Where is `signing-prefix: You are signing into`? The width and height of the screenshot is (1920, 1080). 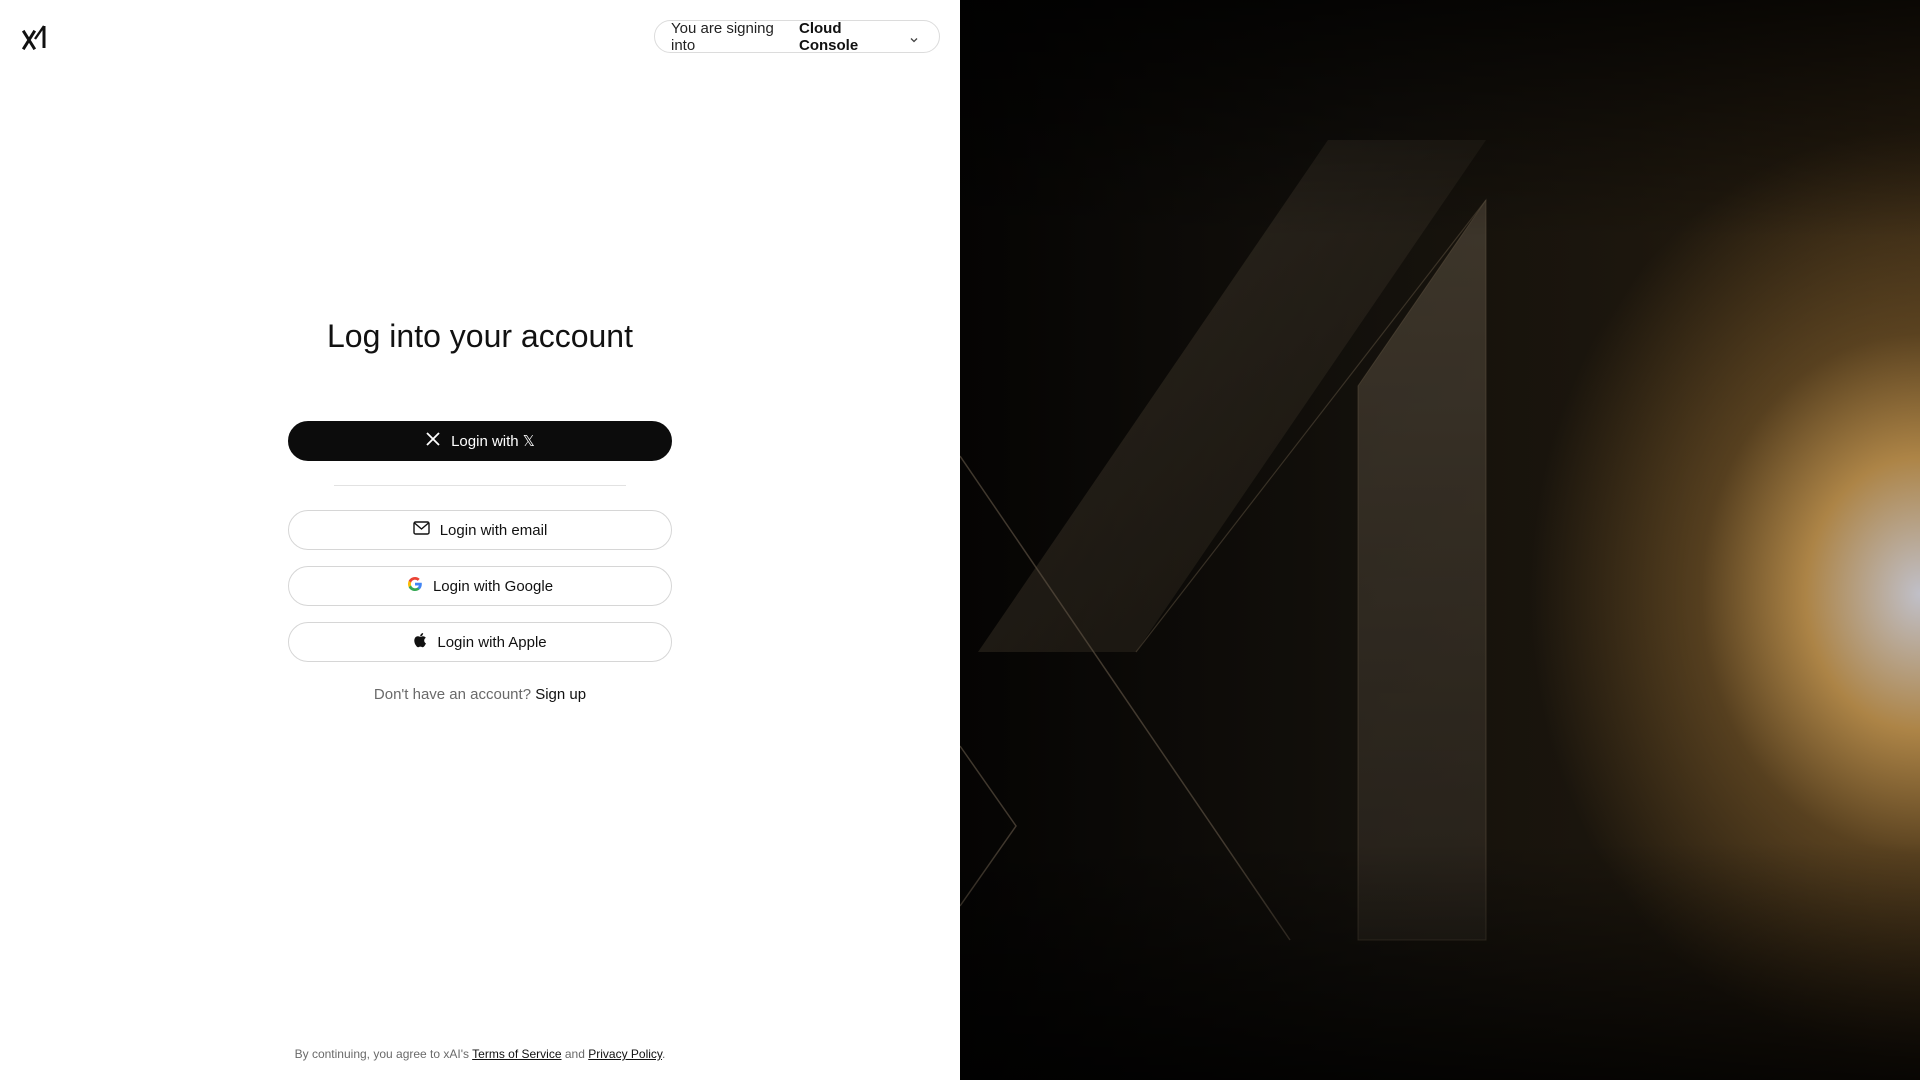 signing-prefix: You are signing into is located at coordinates (722, 36).